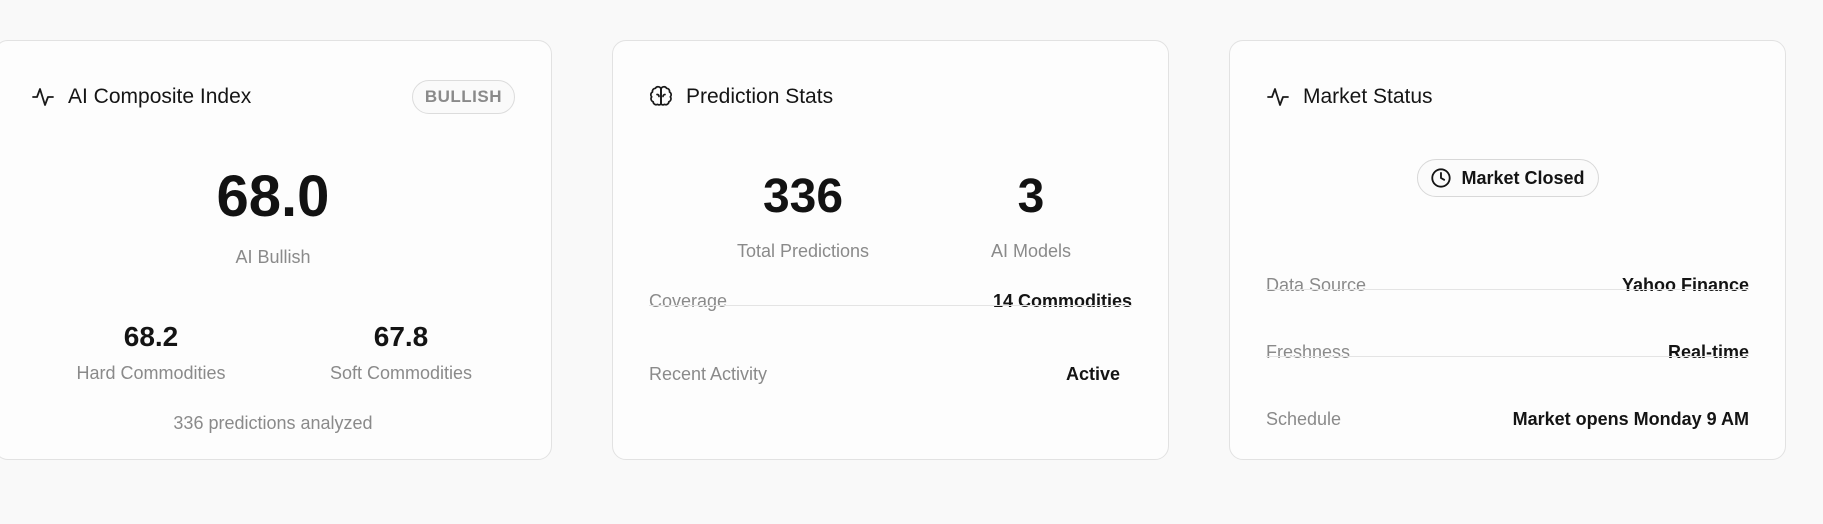 This screenshot has width=1823, height=524. I want to click on prediction-title: Prediction Stats, so click(760, 96).